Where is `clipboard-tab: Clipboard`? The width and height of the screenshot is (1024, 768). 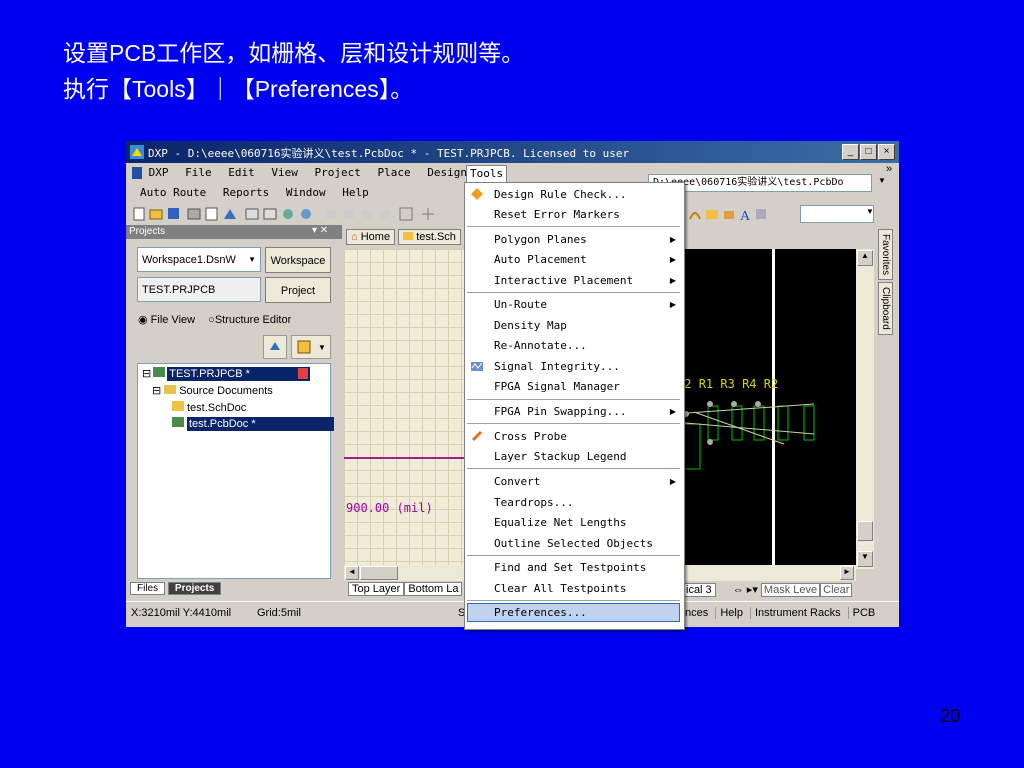 clipboard-tab: Clipboard is located at coordinates (885, 308).